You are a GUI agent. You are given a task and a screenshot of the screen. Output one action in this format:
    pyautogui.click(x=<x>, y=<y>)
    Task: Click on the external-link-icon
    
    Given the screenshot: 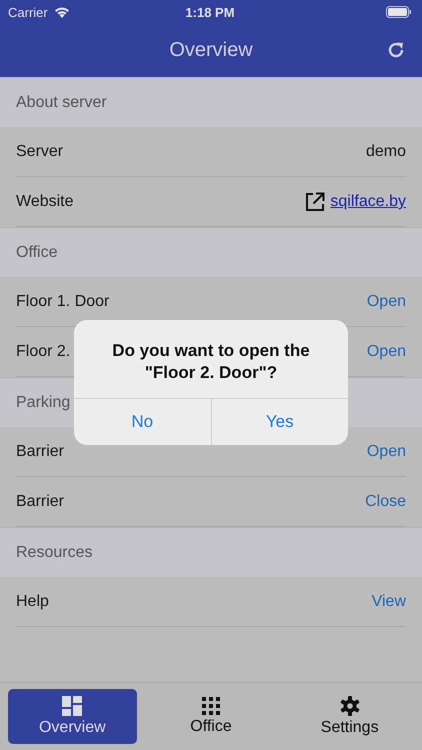 What is the action you would take?
    pyautogui.click(x=315, y=202)
    